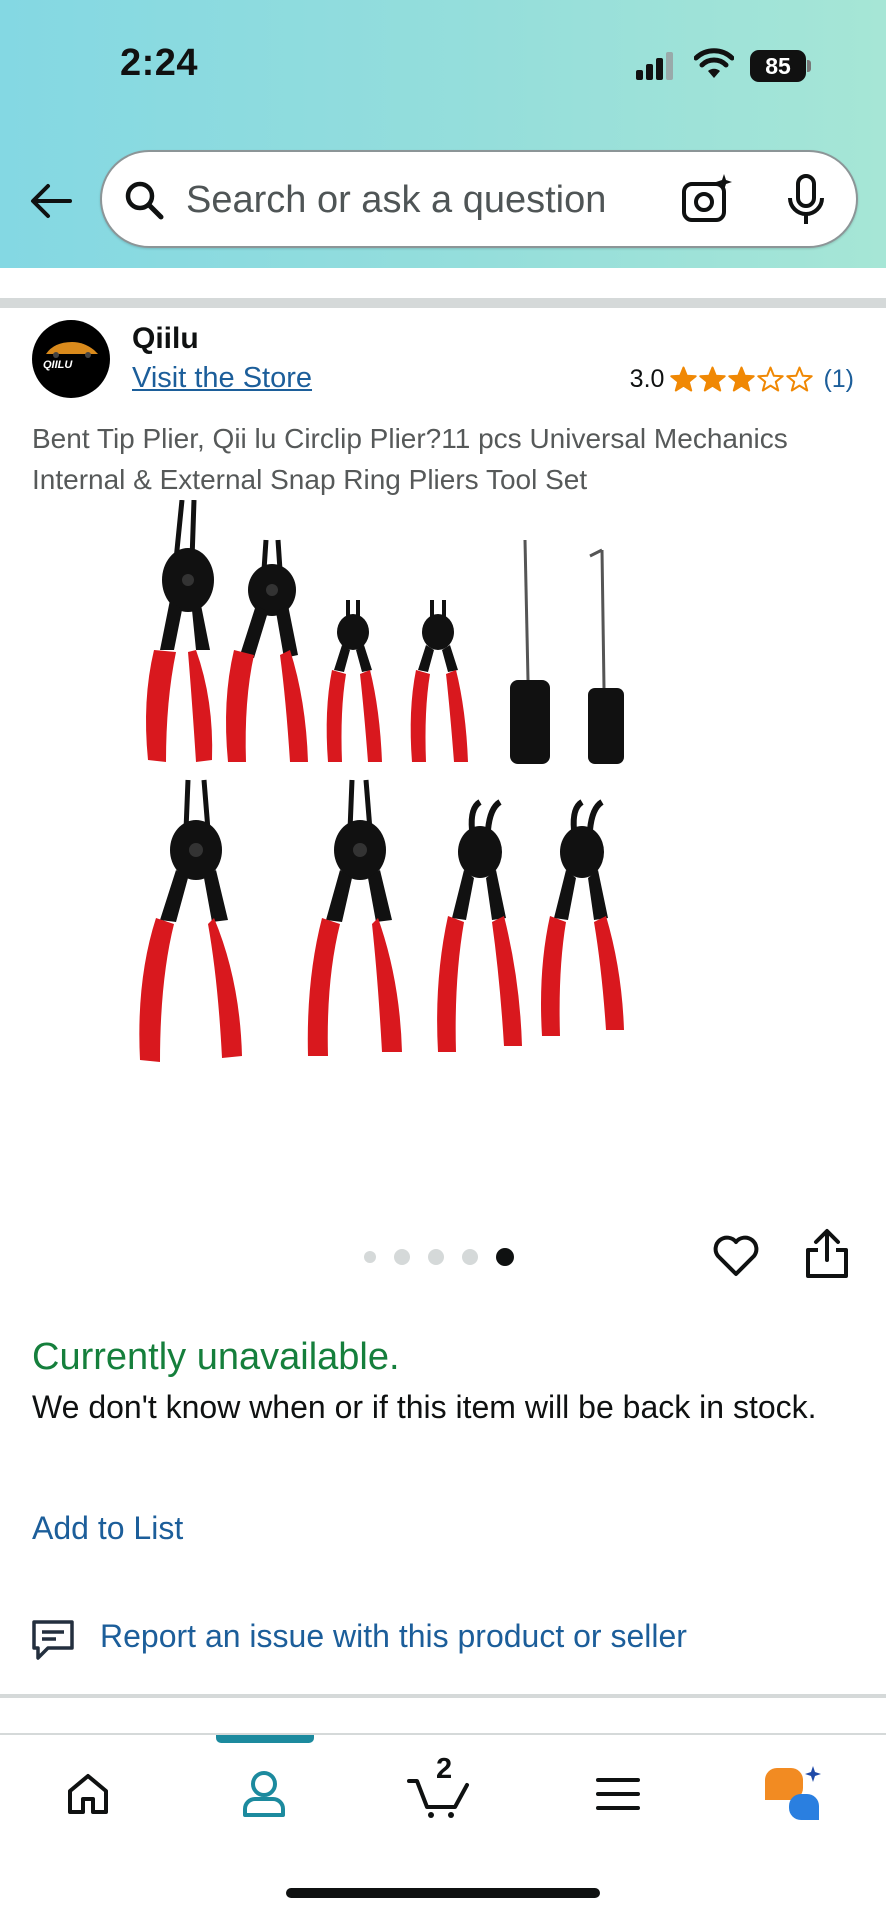 The height and width of the screenshot is (1920, 886). Describe the element at coordinates (144, 200) in the screenshot. I see `search-icon` at that location.